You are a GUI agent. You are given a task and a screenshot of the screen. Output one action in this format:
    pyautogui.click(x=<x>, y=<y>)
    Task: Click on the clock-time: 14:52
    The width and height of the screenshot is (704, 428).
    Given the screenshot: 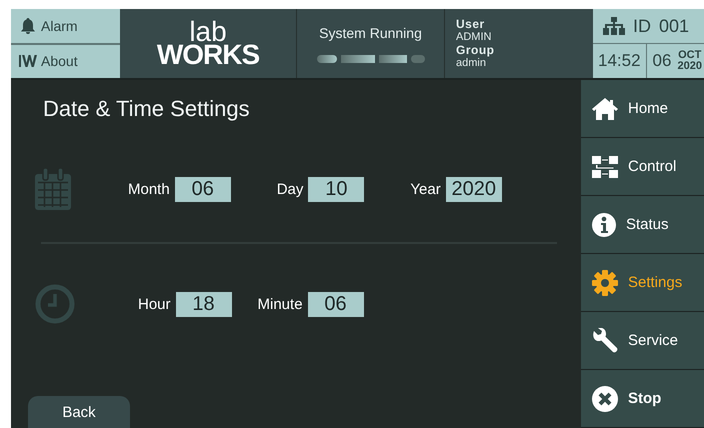 What is the action you would take?
    pyautogui.click(x=620, y=61)
    